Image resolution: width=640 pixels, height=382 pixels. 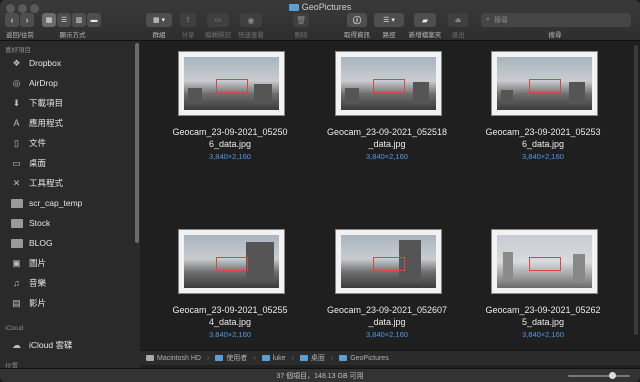 What do you see at coordinates (38, 163) in the screenshot?
I see `sidebar-item-label: 桌面` at bounding box center [38, 163].